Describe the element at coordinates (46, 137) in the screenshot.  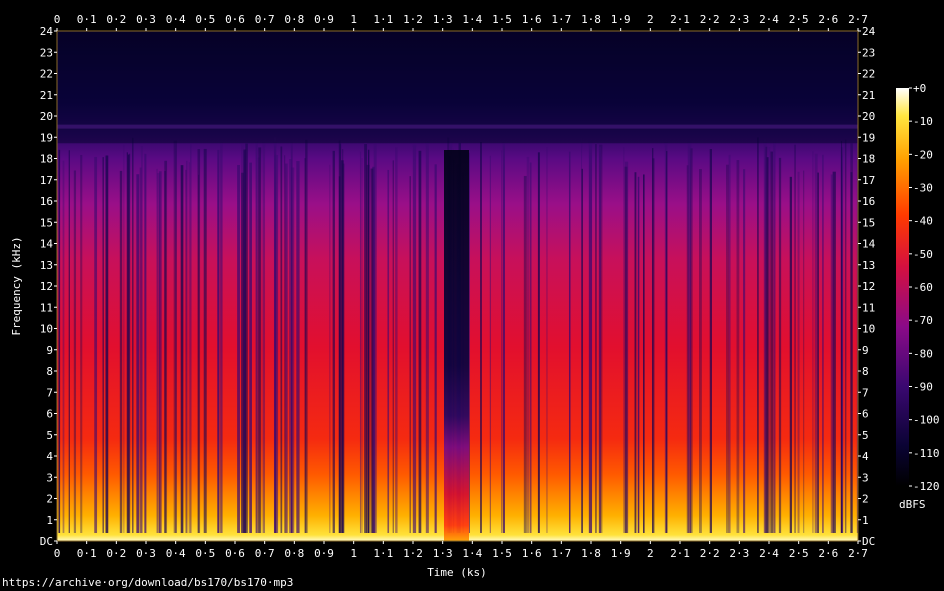
I see `y-tick-label: 19` at that location.